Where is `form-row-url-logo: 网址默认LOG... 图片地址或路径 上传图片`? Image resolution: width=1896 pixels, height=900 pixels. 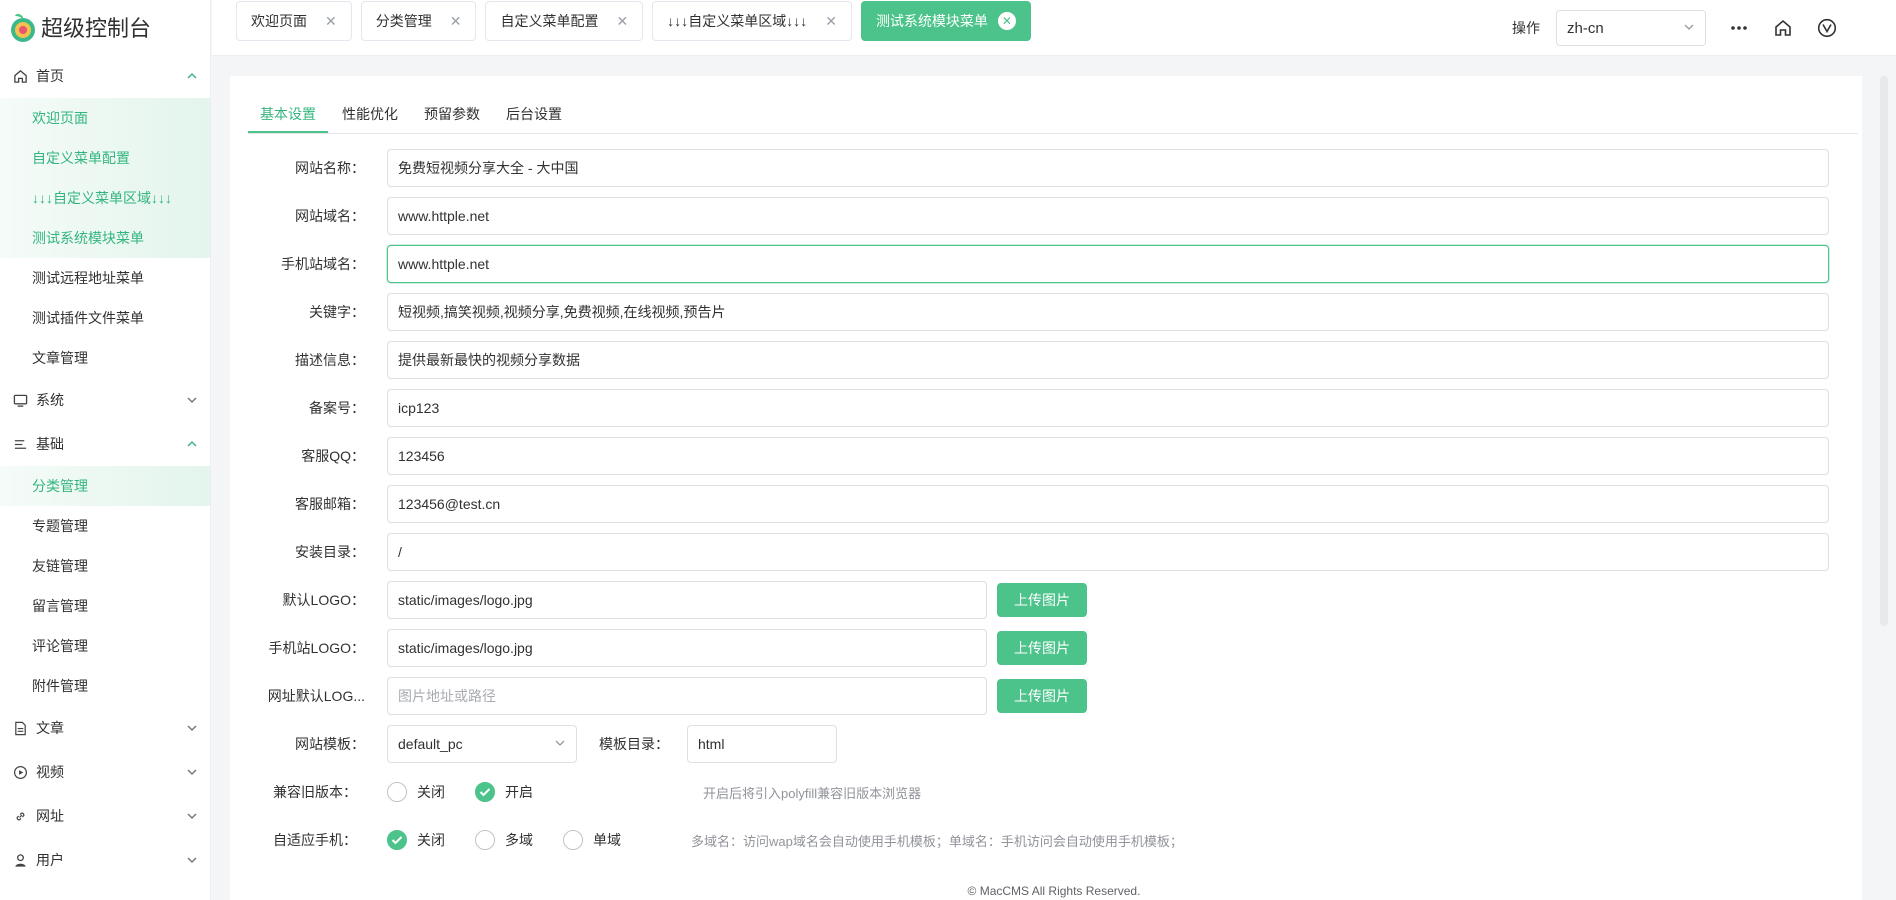 form-row-url-logo: 网址默认LOG... 图片地址或路径 上传图片 is located at coordinates (658, 696).